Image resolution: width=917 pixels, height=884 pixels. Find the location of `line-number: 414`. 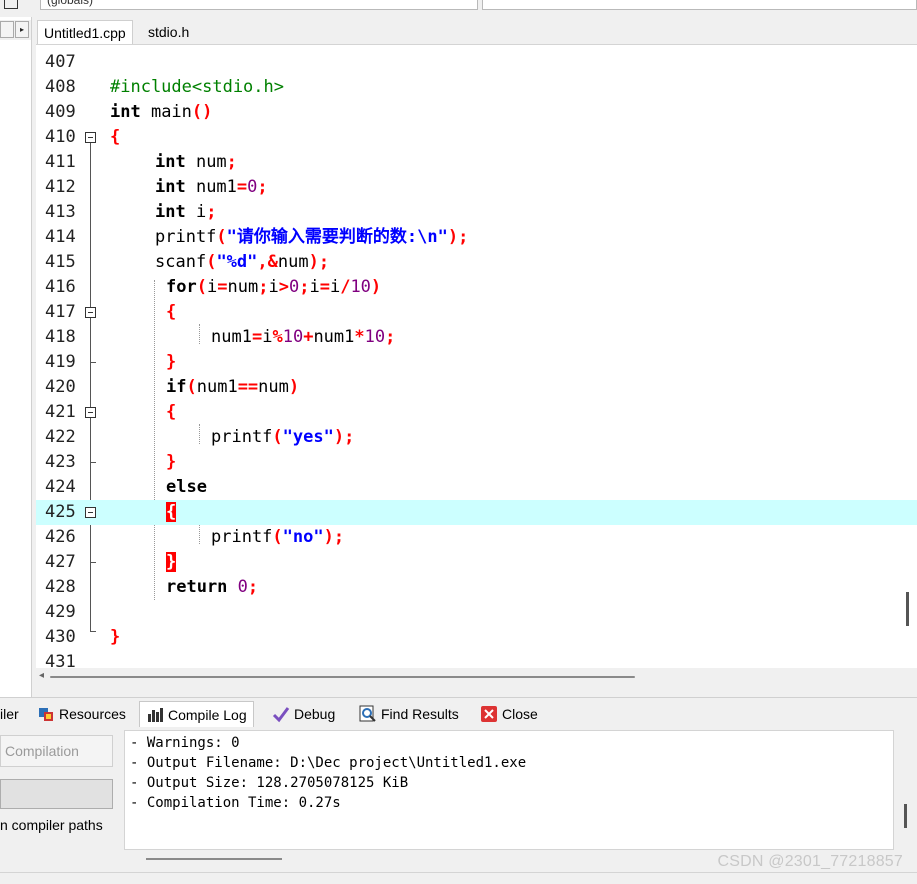

line-number: 414 is located at coordinates (60, 237).